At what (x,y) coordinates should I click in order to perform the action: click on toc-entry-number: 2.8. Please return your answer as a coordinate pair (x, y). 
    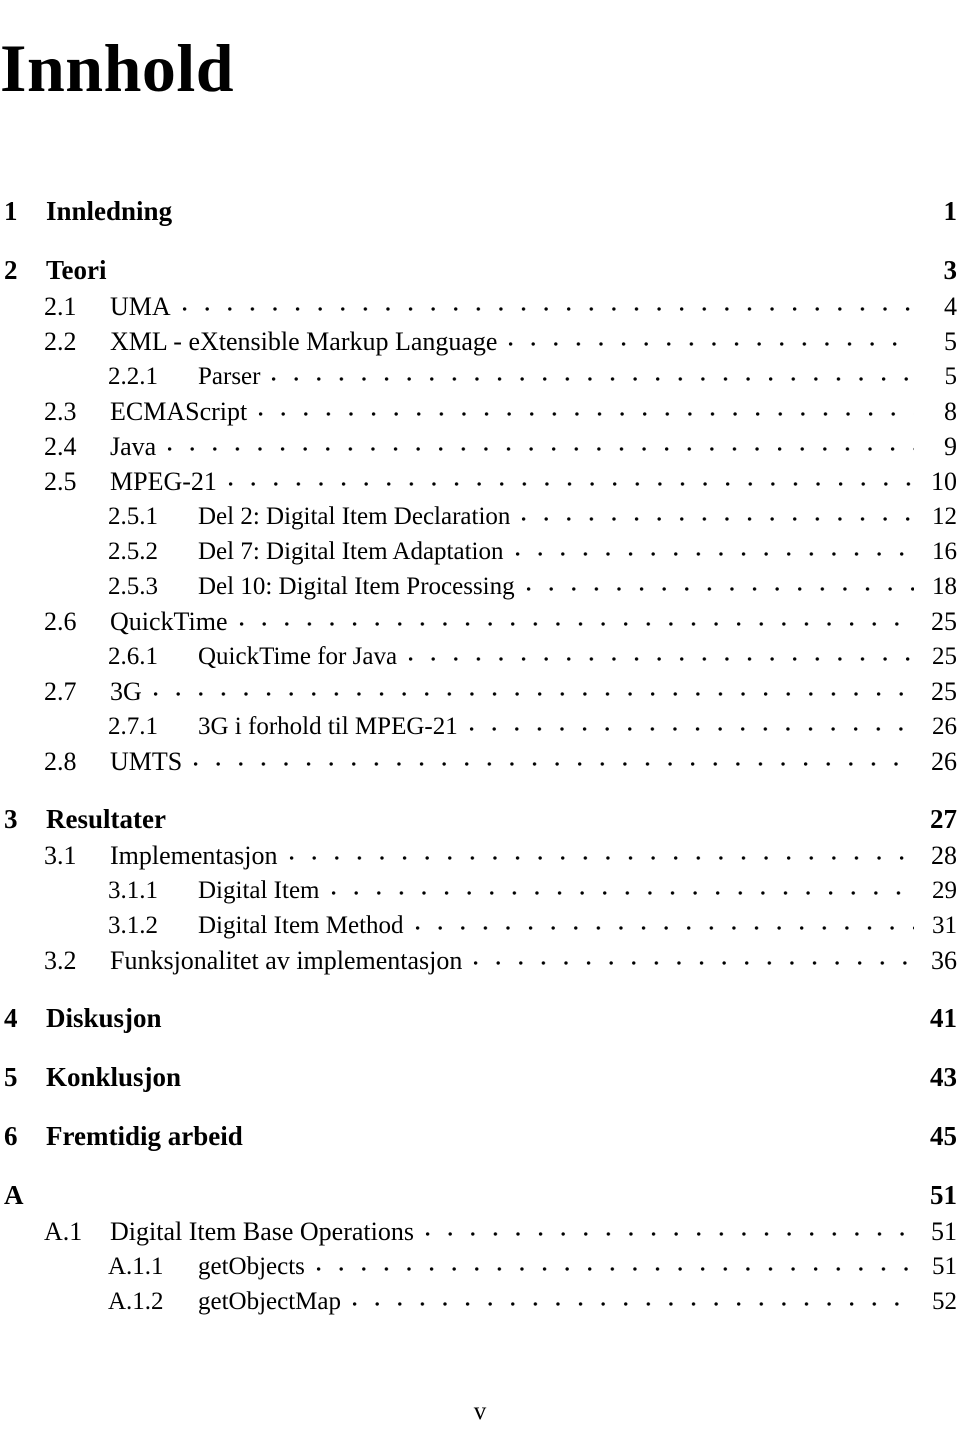
    Looking at the image, I should click on (60, 761).